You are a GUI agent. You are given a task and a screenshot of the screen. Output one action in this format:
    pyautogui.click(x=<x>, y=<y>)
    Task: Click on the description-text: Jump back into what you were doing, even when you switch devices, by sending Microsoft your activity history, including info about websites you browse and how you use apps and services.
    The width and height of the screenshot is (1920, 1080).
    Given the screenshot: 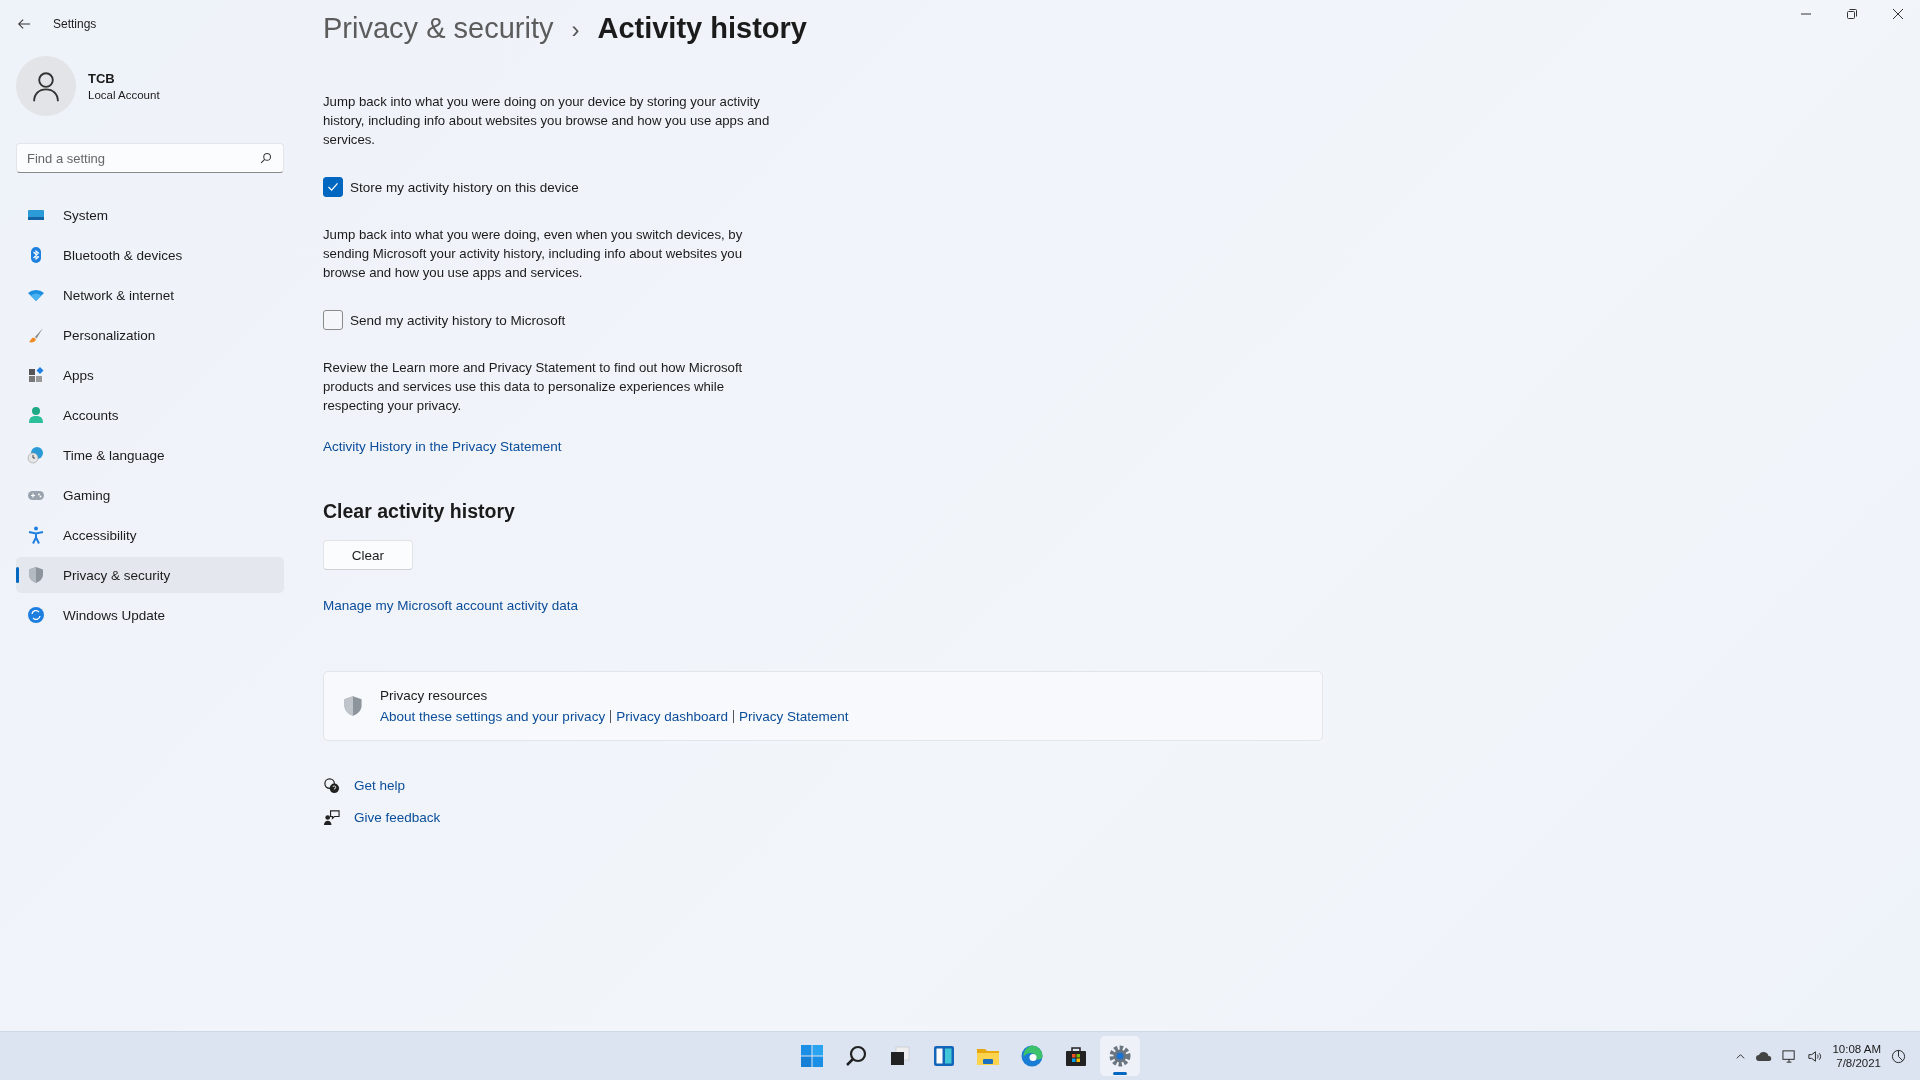 What is the action you would take?
    pyautogui.click(x=533, y=254)
    